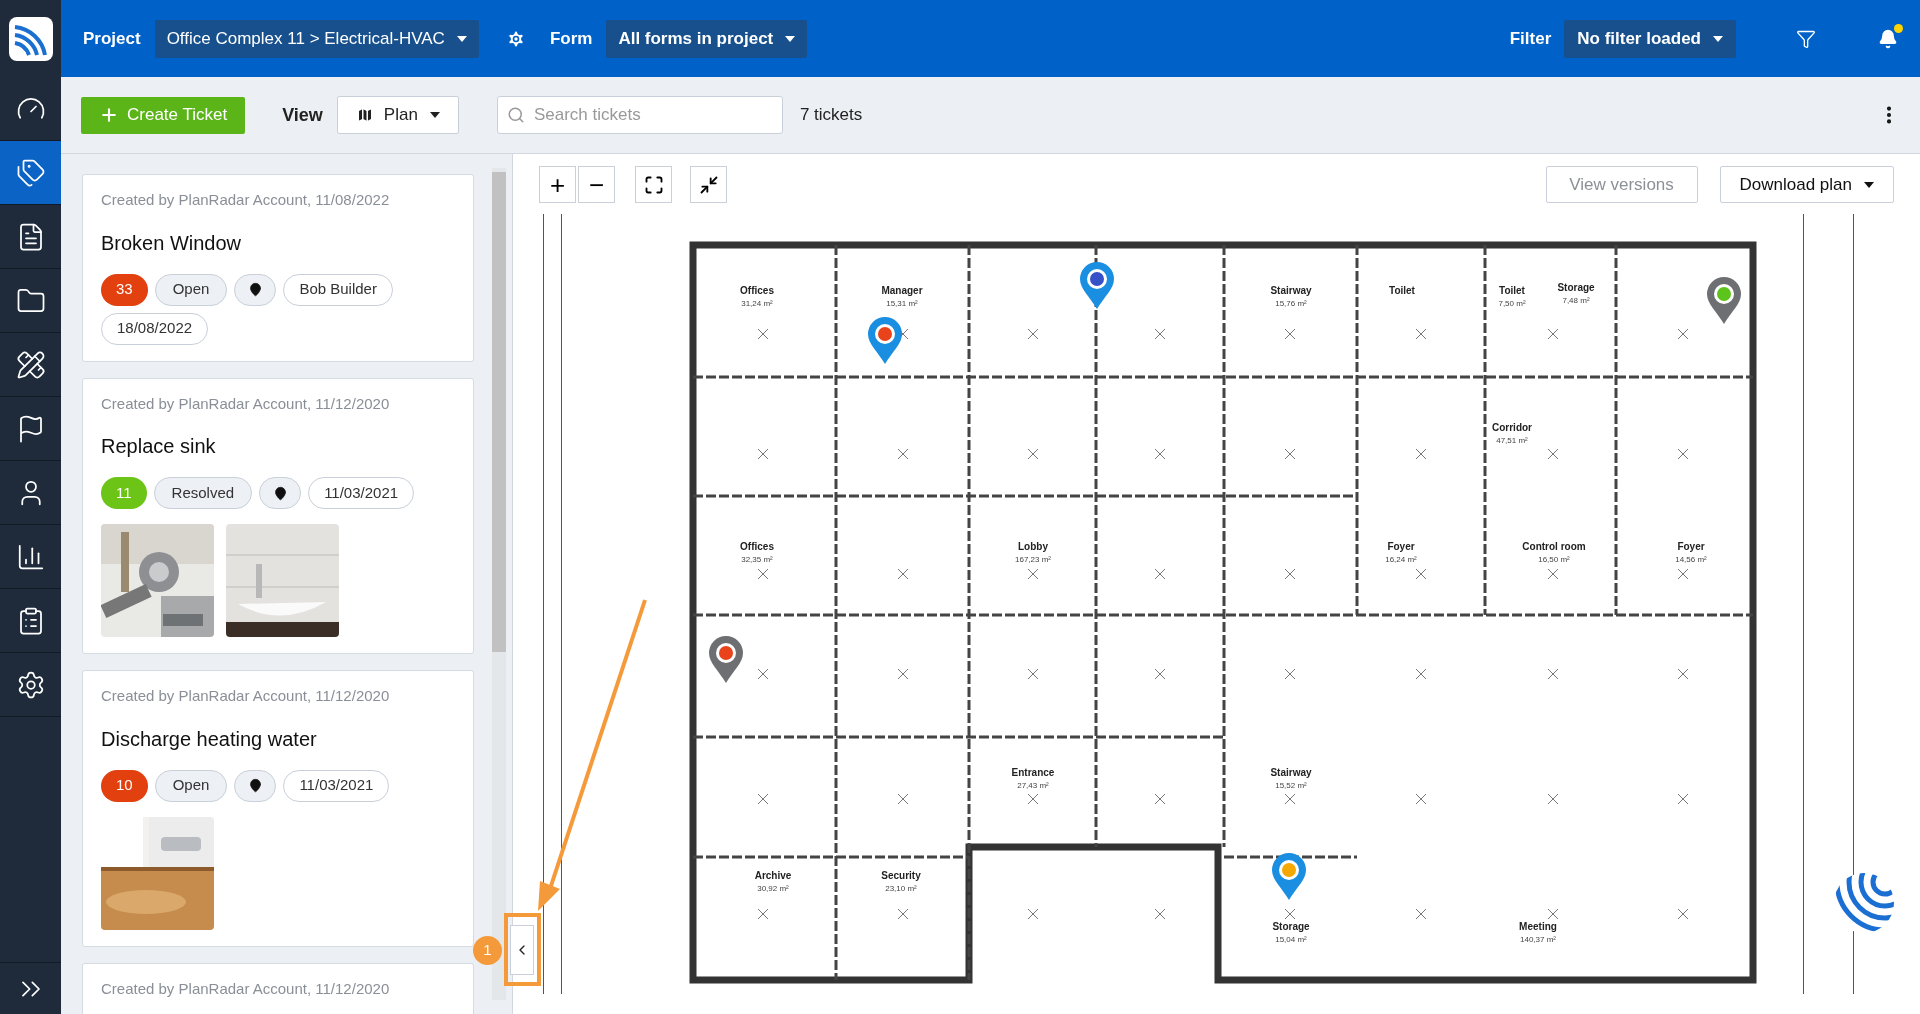 The image size is (1920, 1014). Describe the element at coordinates (278, 515) in the screenshot. I see `ticket-card: Created by PlanRadar Account, 11/12/2020 Replace sink 11 Resolved 11/03/2021` at that location.